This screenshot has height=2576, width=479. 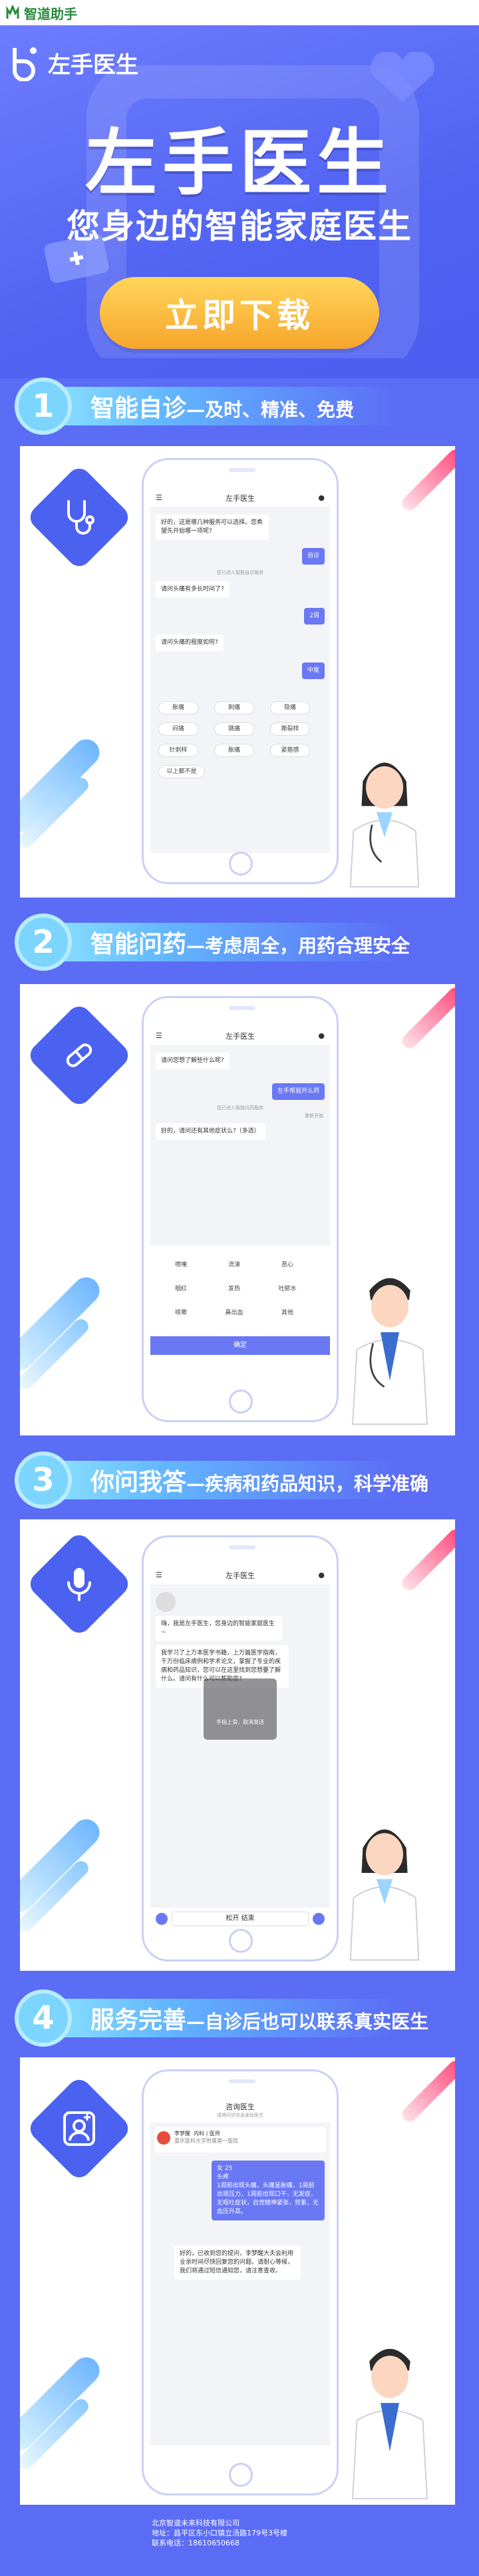 What do you see at coordinates (319, 1919) in the screenshot?
I see `more-icon` at bounding box center [319, 1919].